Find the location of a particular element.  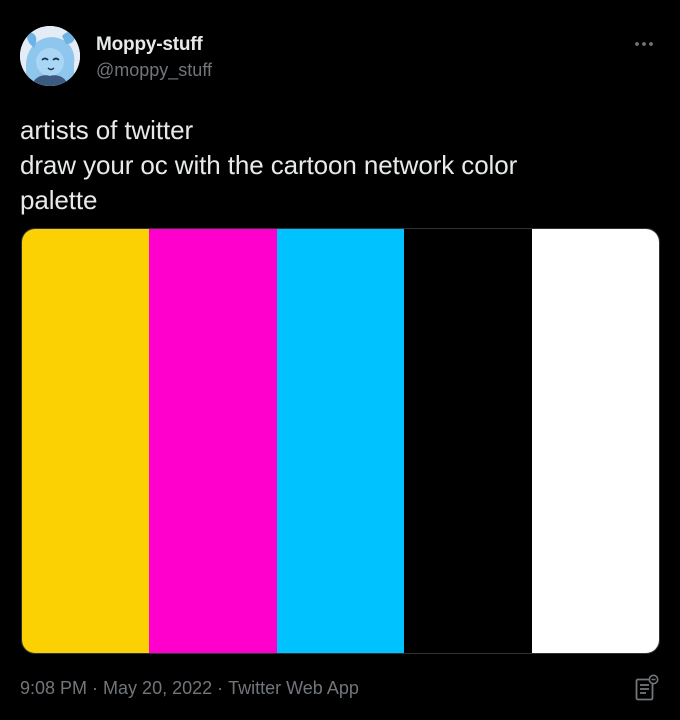

avatar is located at coordinates (50, 56).